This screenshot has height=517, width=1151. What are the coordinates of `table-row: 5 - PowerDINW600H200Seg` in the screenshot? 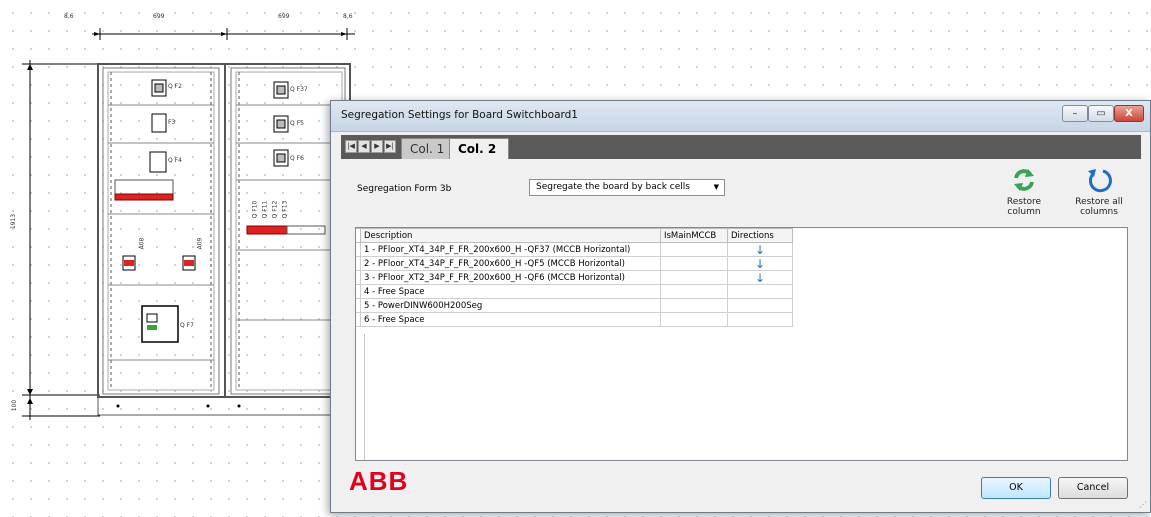 It's located at (574, 305).